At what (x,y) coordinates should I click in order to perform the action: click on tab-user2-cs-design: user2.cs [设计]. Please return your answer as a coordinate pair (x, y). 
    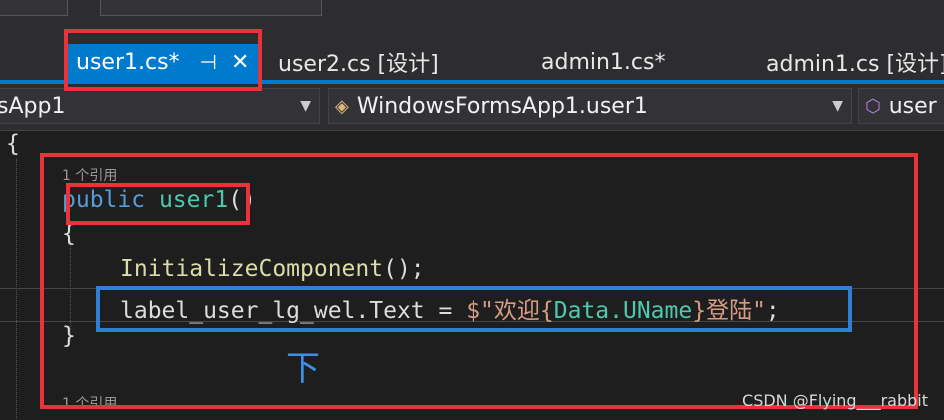
    Looking at the image, I should click on (358, 62).